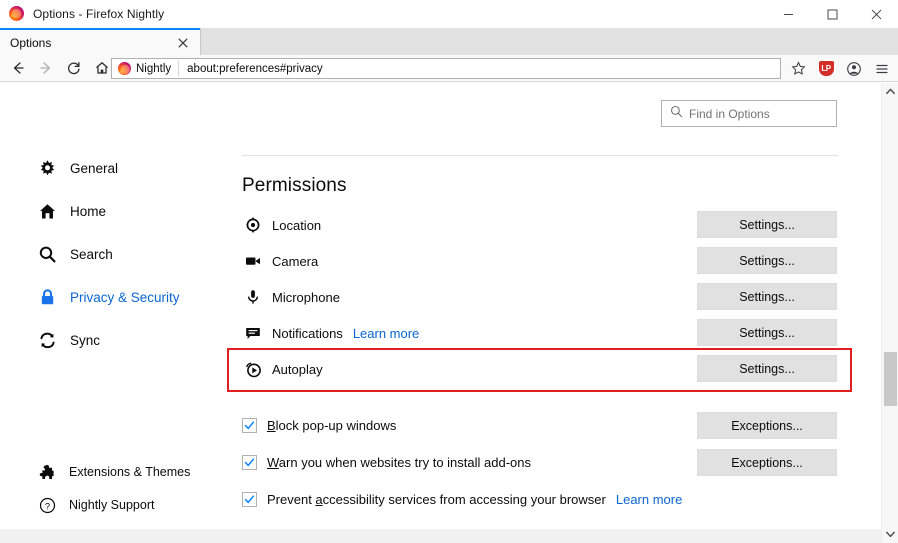  What do you see at coordinates (253, 333) in the screenshot?
I see `notification-icon` at bounding box center [253, 333].